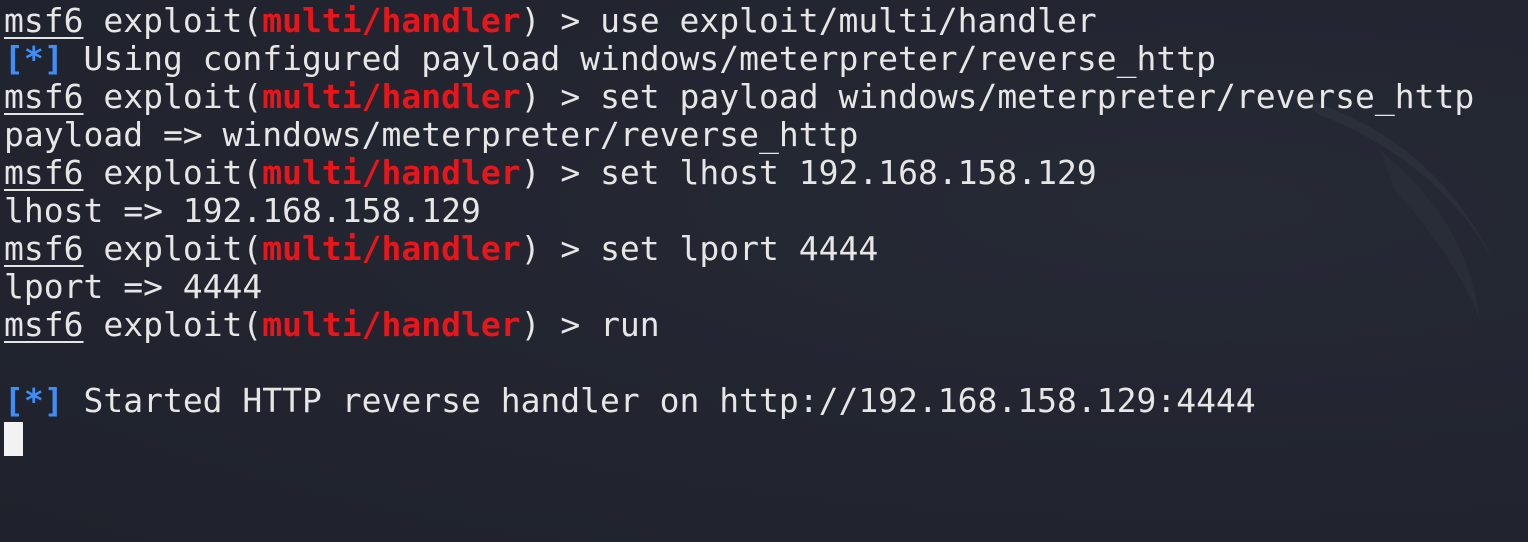 This screenshot has height=542, width=1528. Describe the element at coordinates (133, 286) in the screenshot. I see `output-text: lport => 4444` at that location.